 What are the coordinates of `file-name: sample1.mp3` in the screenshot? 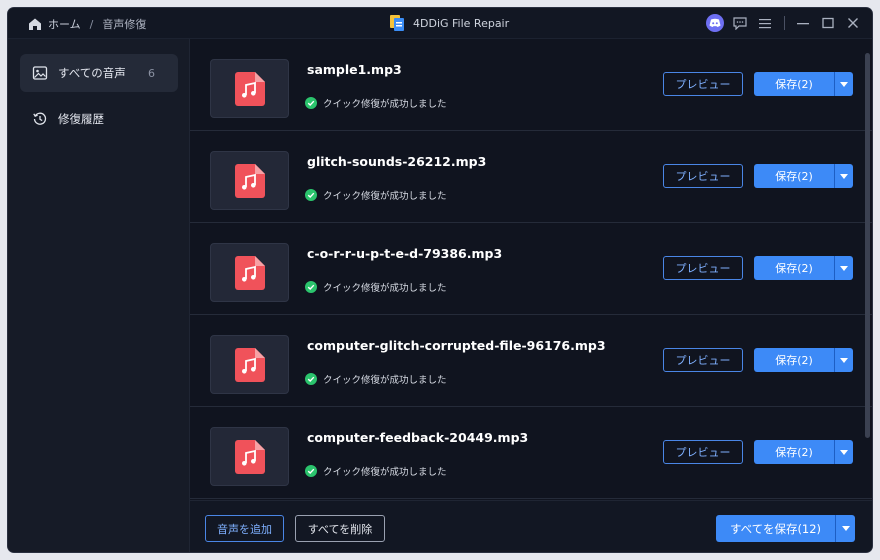 It's located at (354, 69).